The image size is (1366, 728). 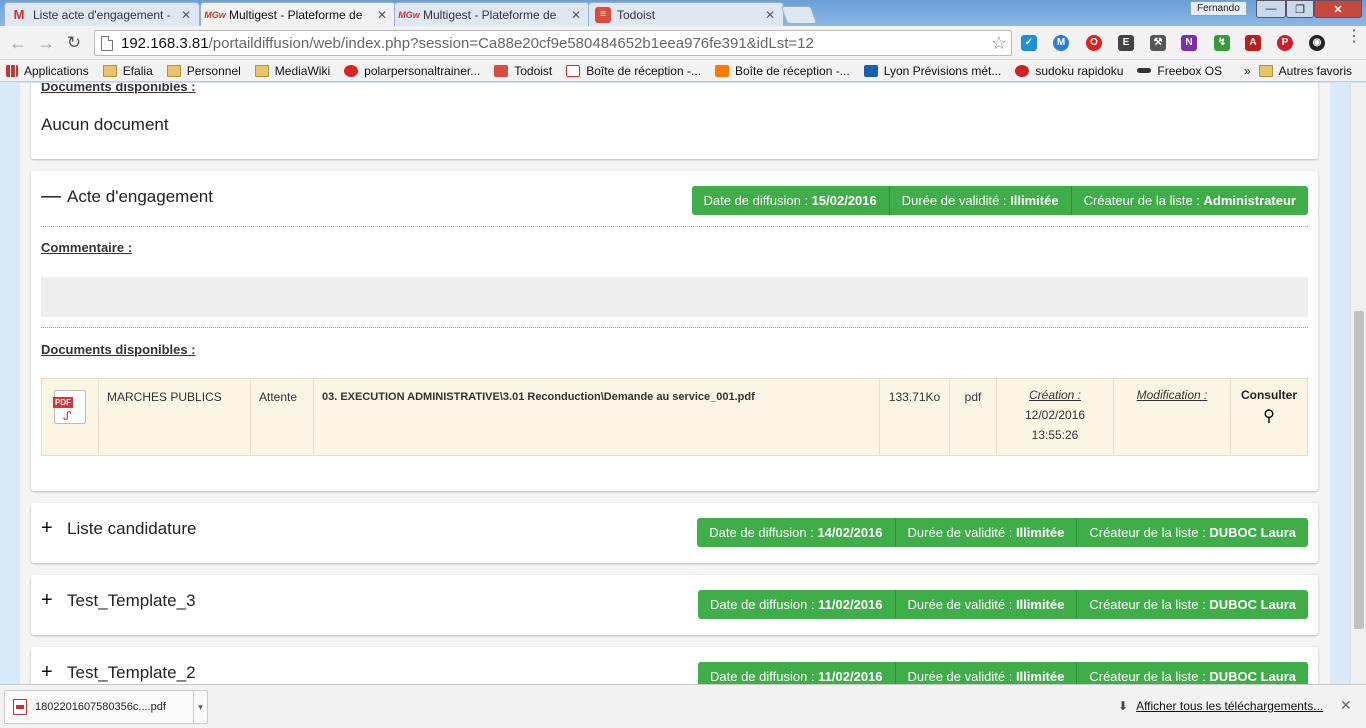 What do you see at coordinates (131, 529) in the screenshot?
I see `panel-title: Liste candidature` at bounding box center [131, 529].